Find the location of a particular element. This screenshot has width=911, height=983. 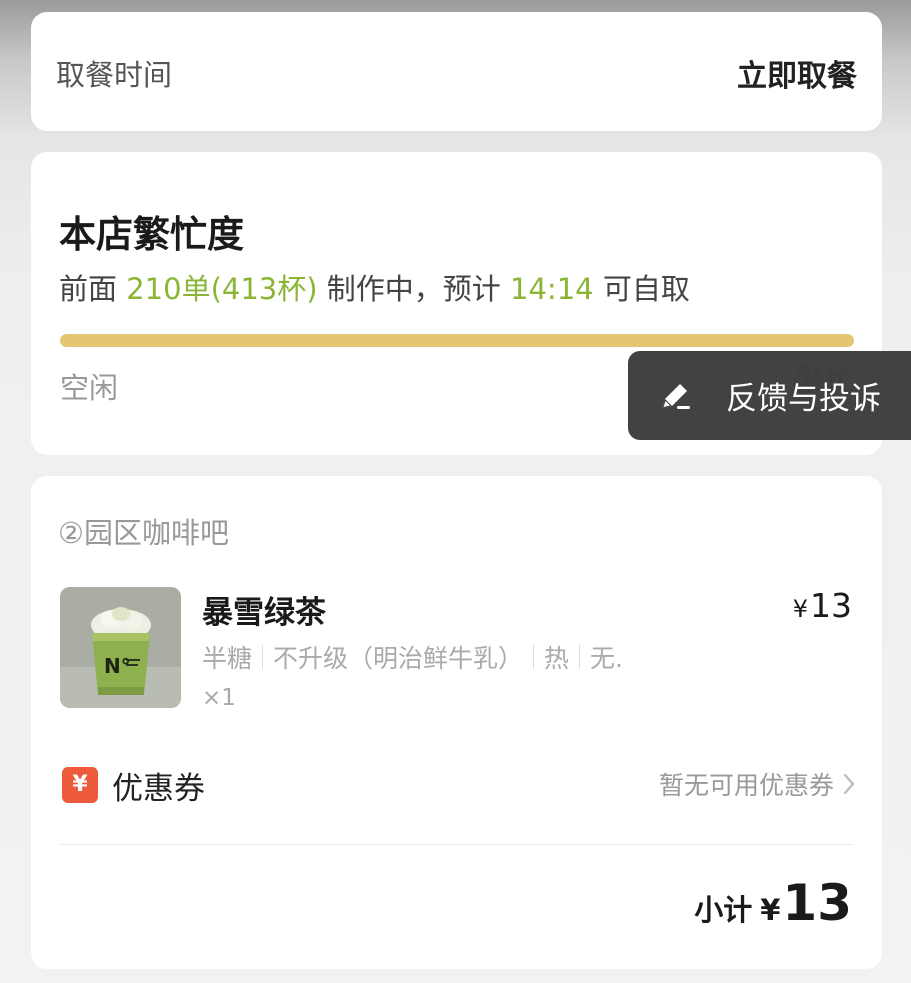

feedback-label: 反馈与投诉 is located at coordinates (803, 399).